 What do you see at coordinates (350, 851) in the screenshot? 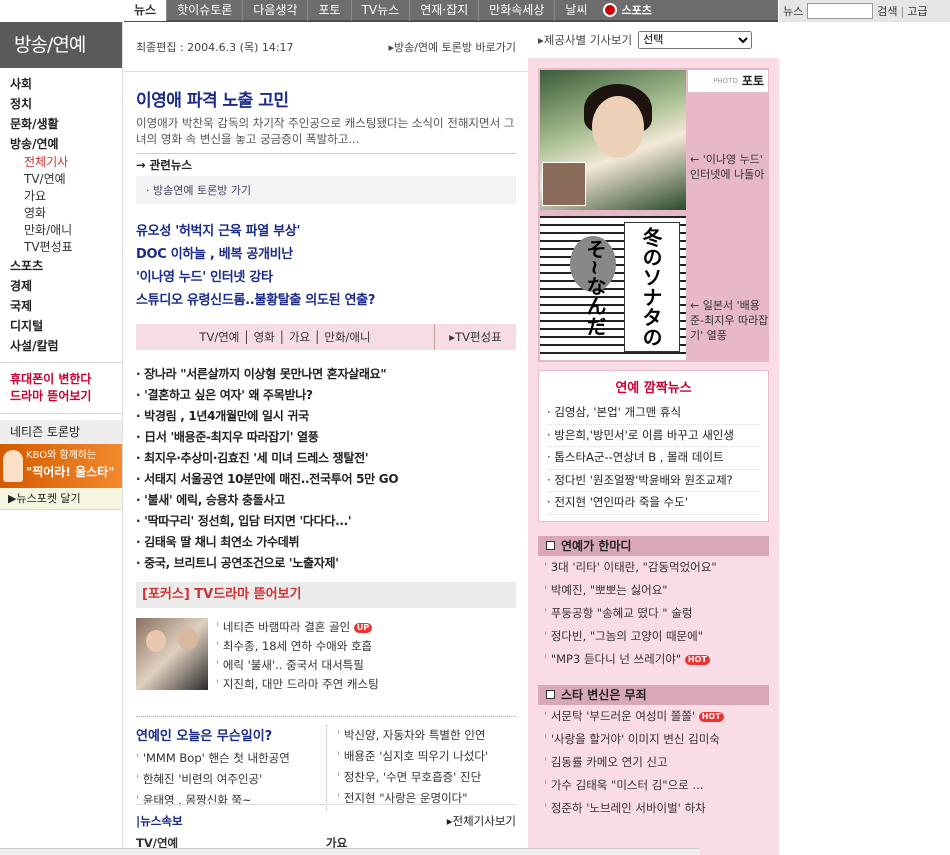
I see `horizontal-scrollbar` at bounding box center [350, 851].